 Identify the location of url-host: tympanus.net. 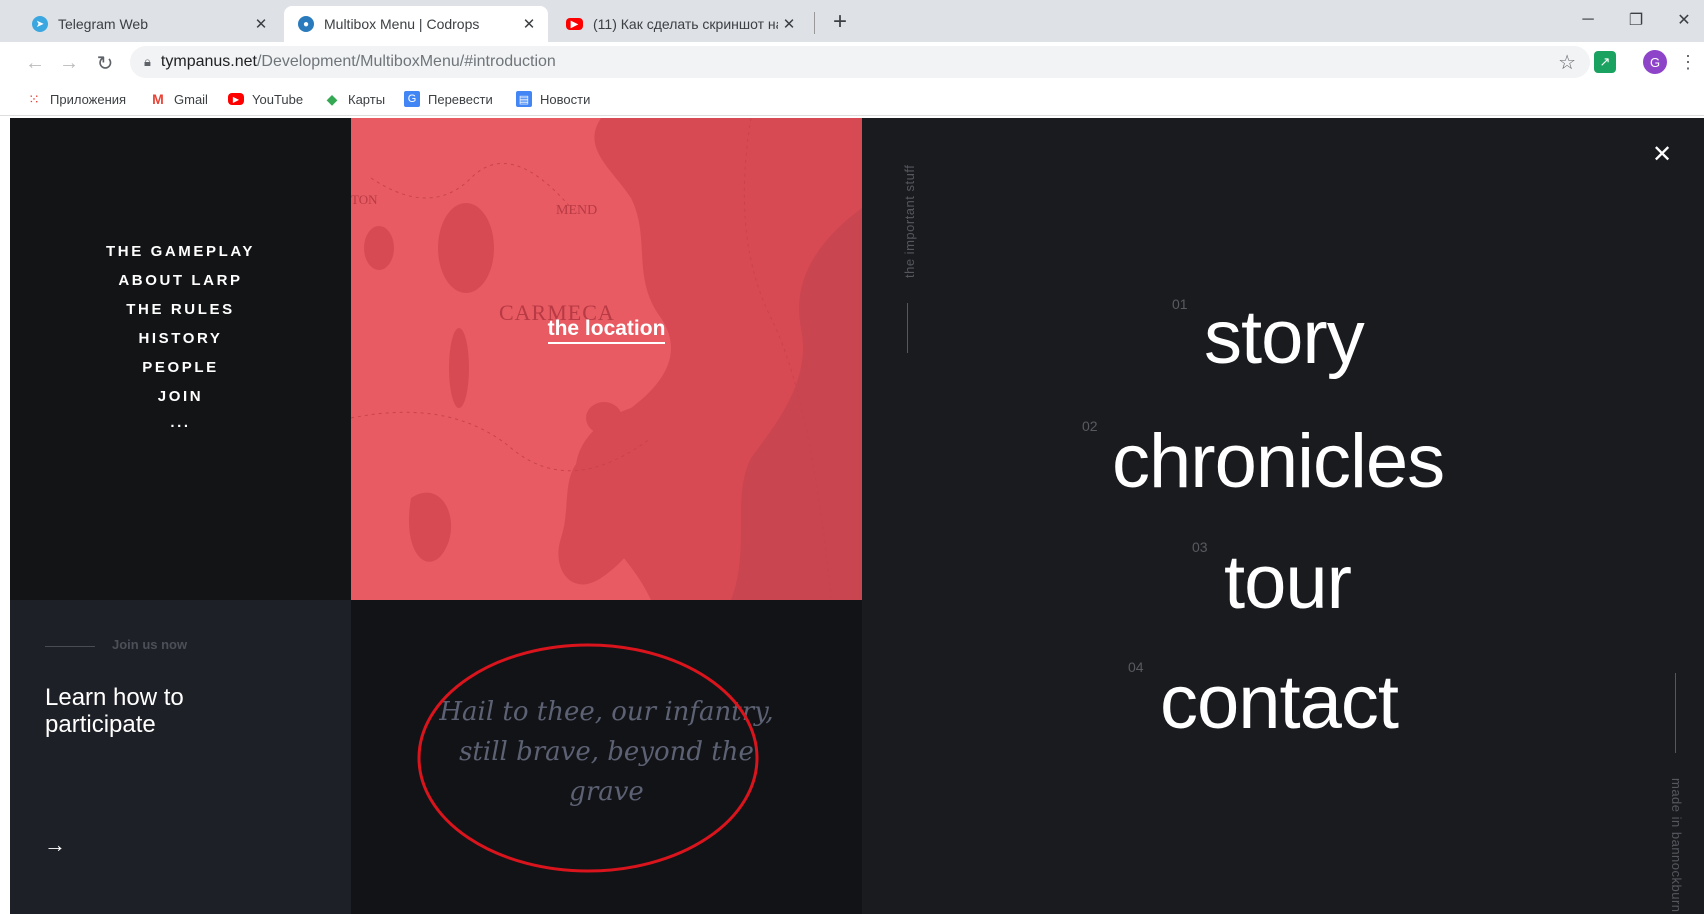
(208, 61).